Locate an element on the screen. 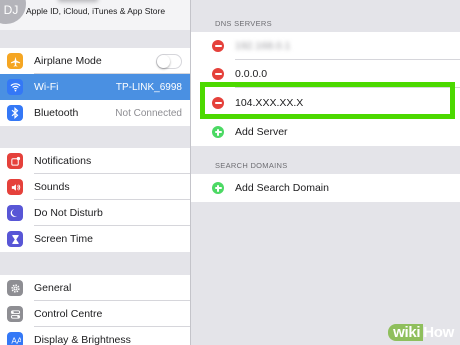 The width and height of the screenshot is (460, 345). sidebar-item-control-centre: Control Centre is located at coordinates (95, 314).